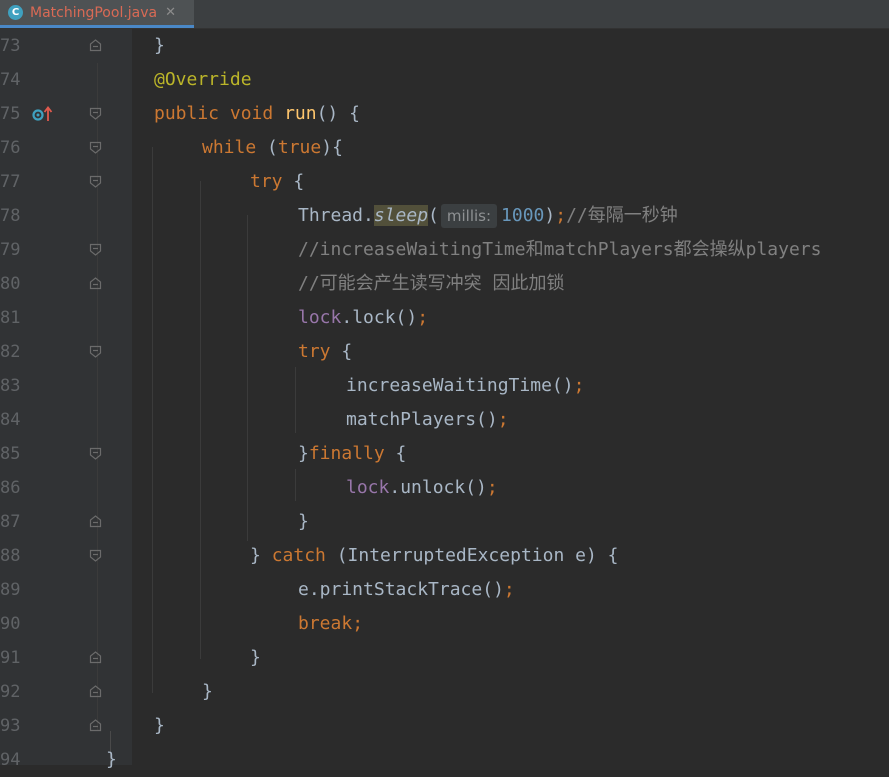 This screenshot has height=777, width=889. What do you see at coordinates (431, 283) in the screenshot?
I see `code-comment: //可能会产生读写冲突 因此加锁` at bounding box center [431, 283].